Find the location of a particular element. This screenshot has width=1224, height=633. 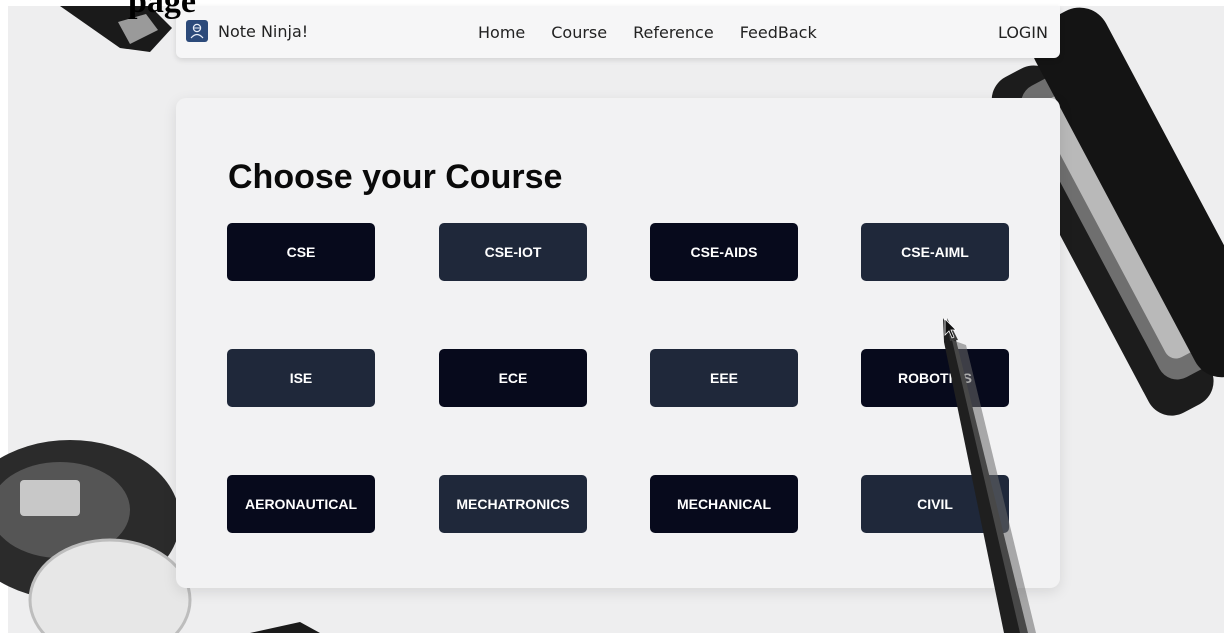

login-link: LOGIN is located at coordinates (1023, 32).